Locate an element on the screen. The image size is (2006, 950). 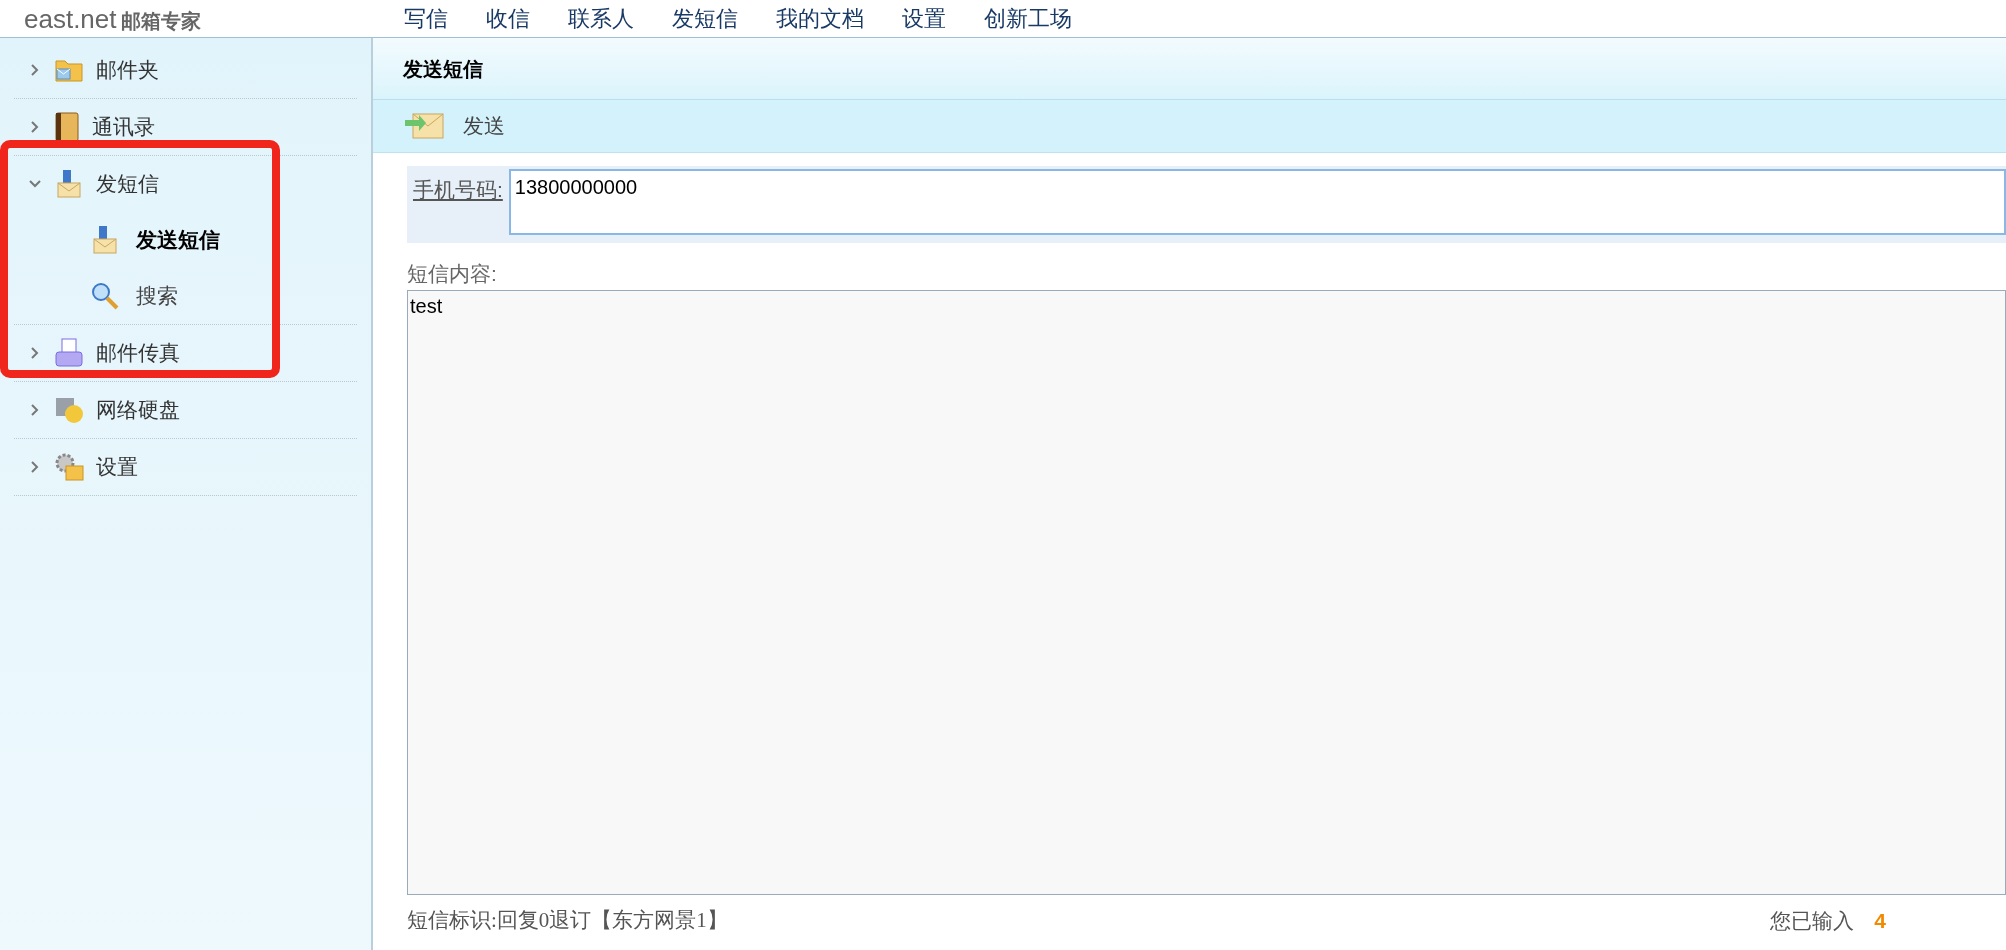
nav-link: 我的文档 is located at coordinates (820, 18).